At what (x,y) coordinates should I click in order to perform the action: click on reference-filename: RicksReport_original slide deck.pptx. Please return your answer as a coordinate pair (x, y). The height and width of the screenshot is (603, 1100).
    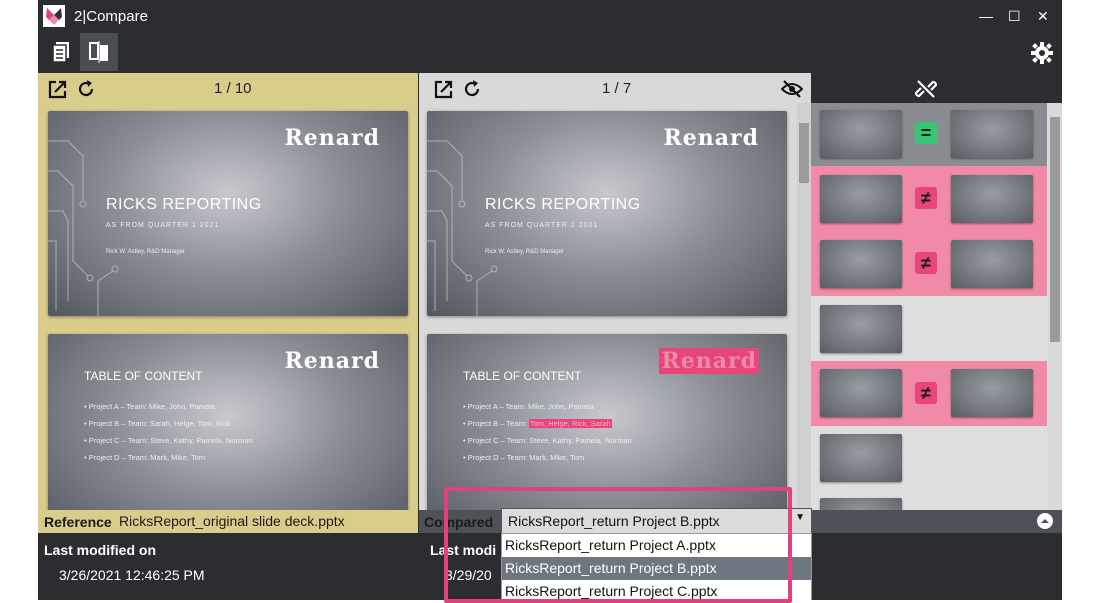
    Looking at the image, I should click on (232, 521).